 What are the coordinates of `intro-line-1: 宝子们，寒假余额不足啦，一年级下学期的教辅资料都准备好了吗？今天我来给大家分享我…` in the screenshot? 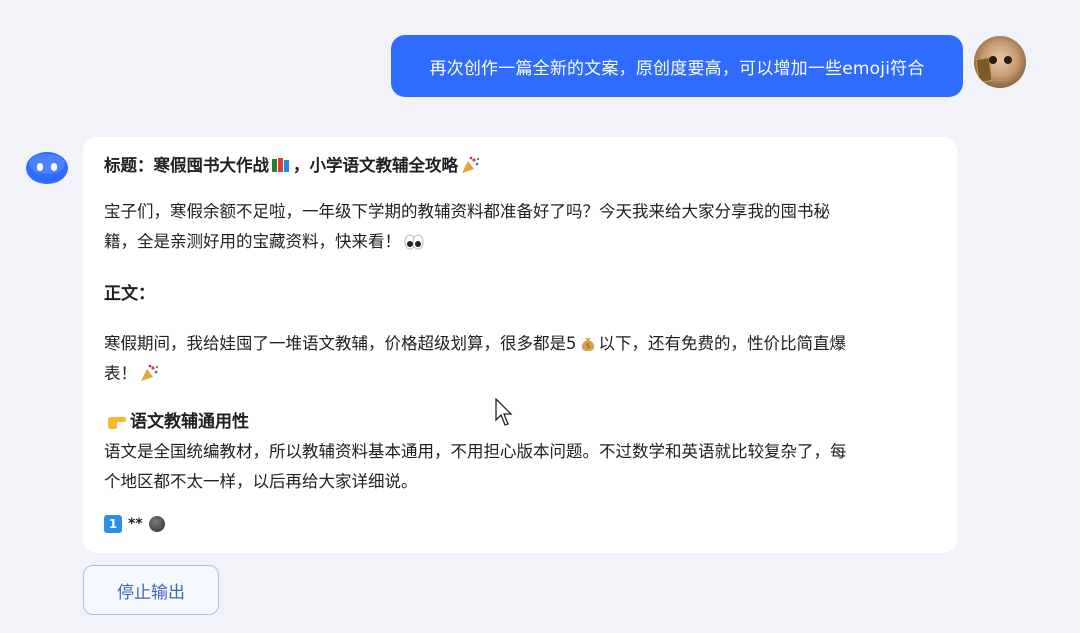 It's located at (467, 211).